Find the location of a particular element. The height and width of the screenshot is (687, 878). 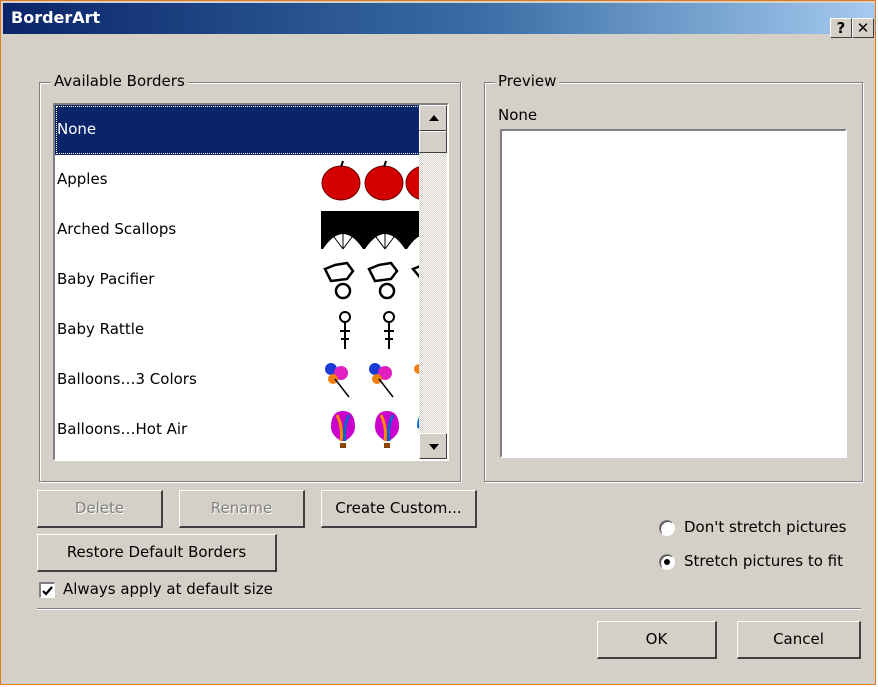

window-title: BorderArt is located at coordinates (56, 17).